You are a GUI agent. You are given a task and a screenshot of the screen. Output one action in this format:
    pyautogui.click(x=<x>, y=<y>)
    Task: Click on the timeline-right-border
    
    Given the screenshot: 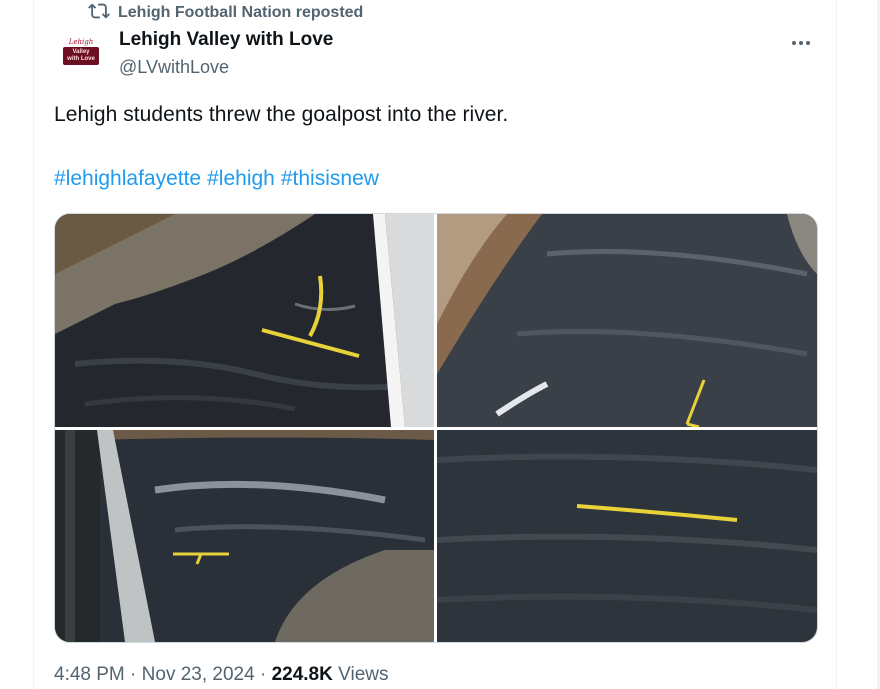 What is the action you would take?
    pyautogui.click(x=836, y=344)
    